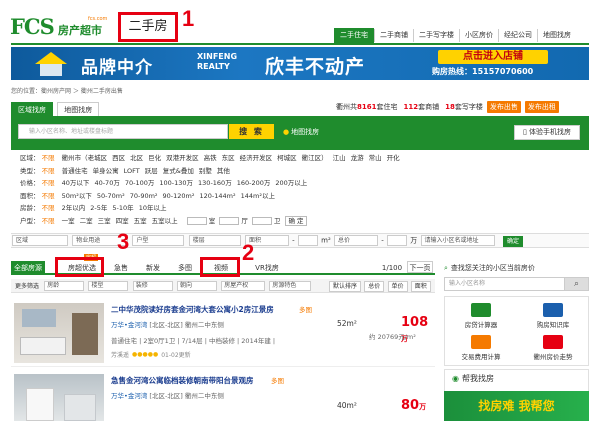 The image size is (600, 421). I want to click on filter-option: 高铁, so click(210, 158).